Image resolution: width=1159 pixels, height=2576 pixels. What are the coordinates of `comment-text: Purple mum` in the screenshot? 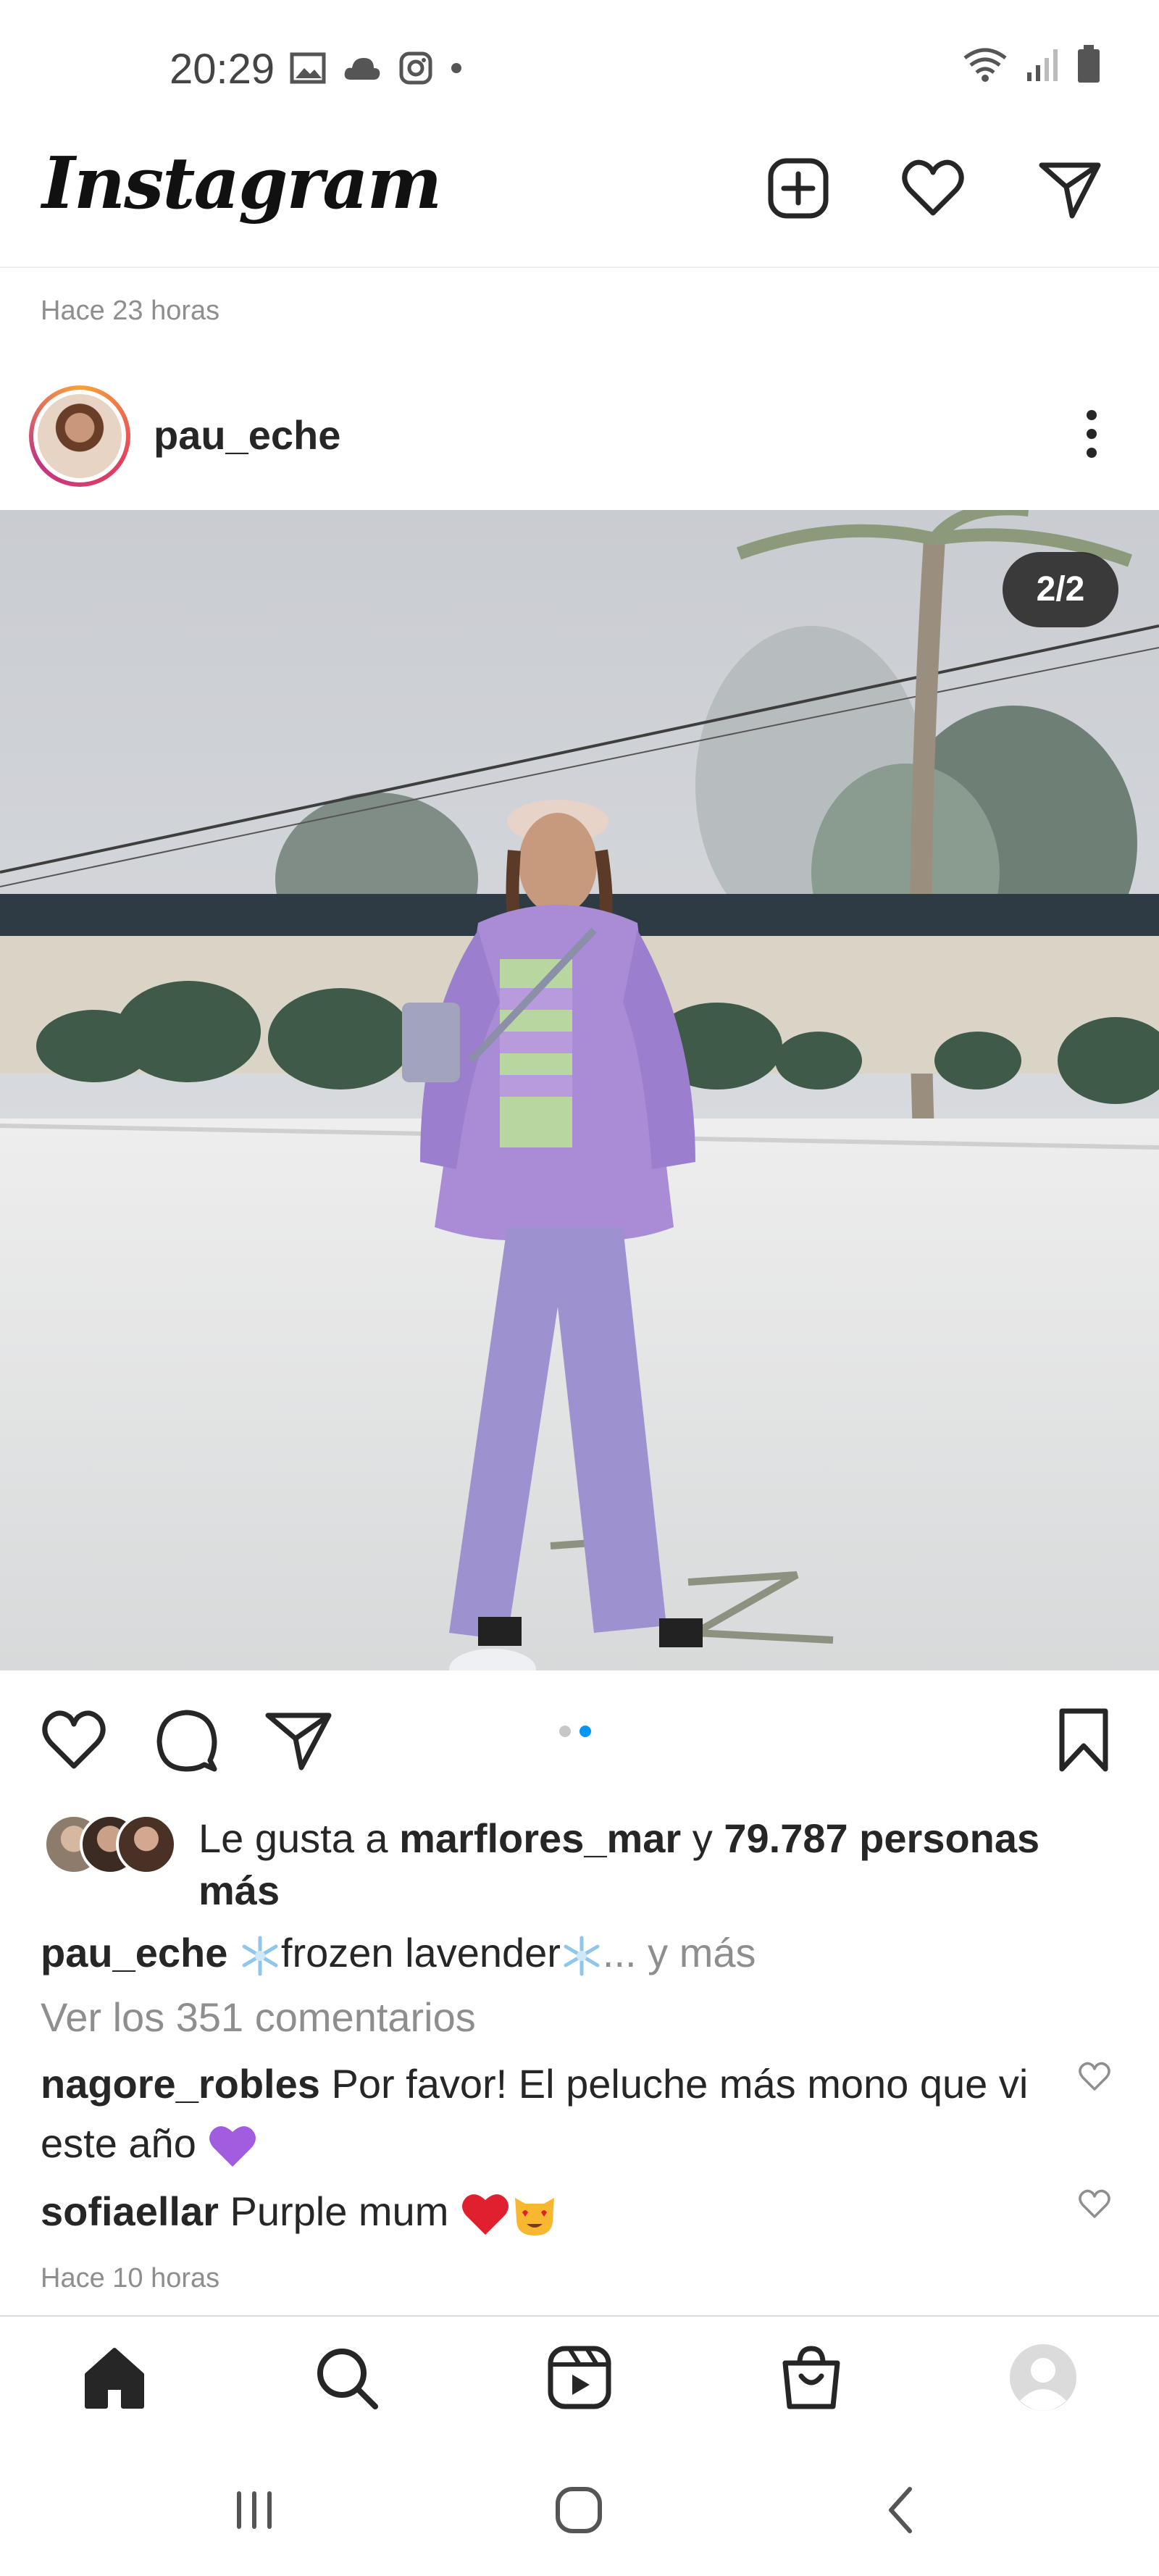 It's located at (334, 2211).